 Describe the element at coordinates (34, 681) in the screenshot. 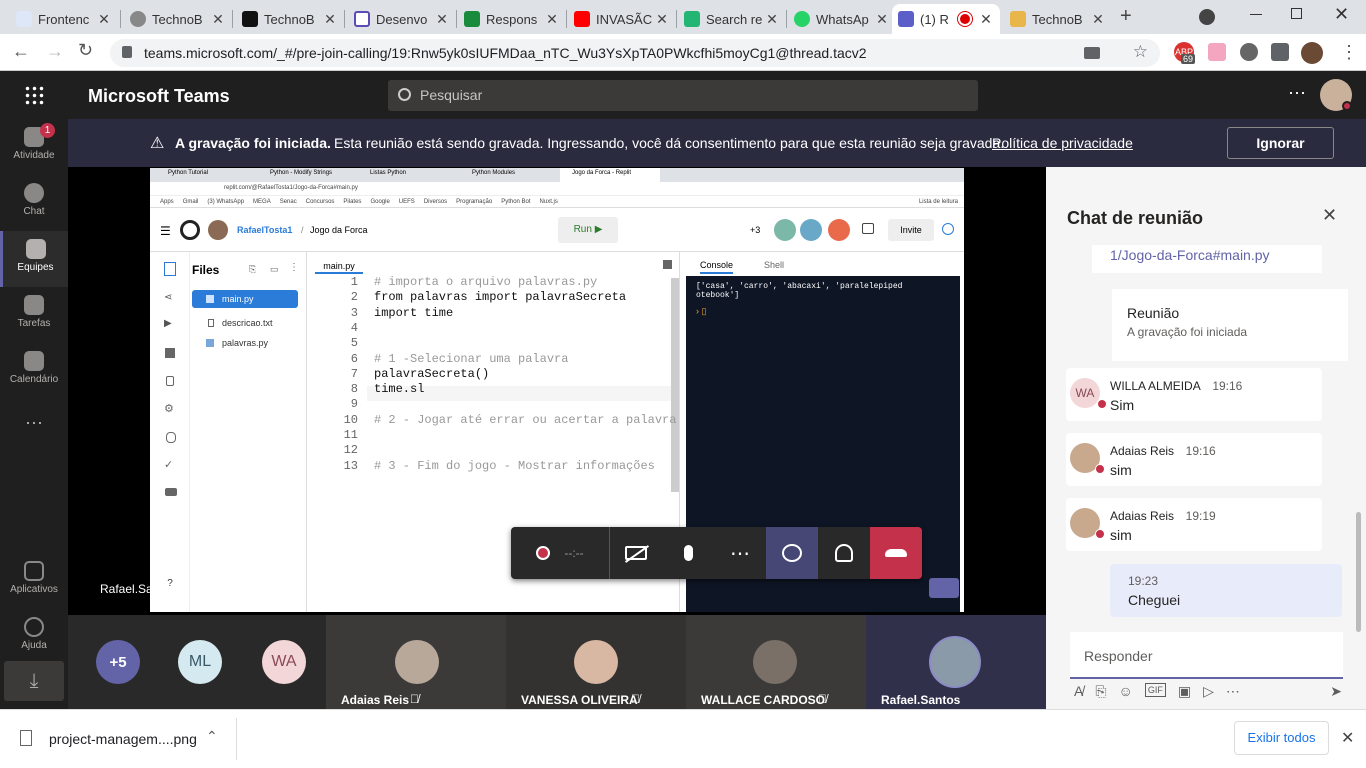

I see `download-app-icon: ⤓` at that location.